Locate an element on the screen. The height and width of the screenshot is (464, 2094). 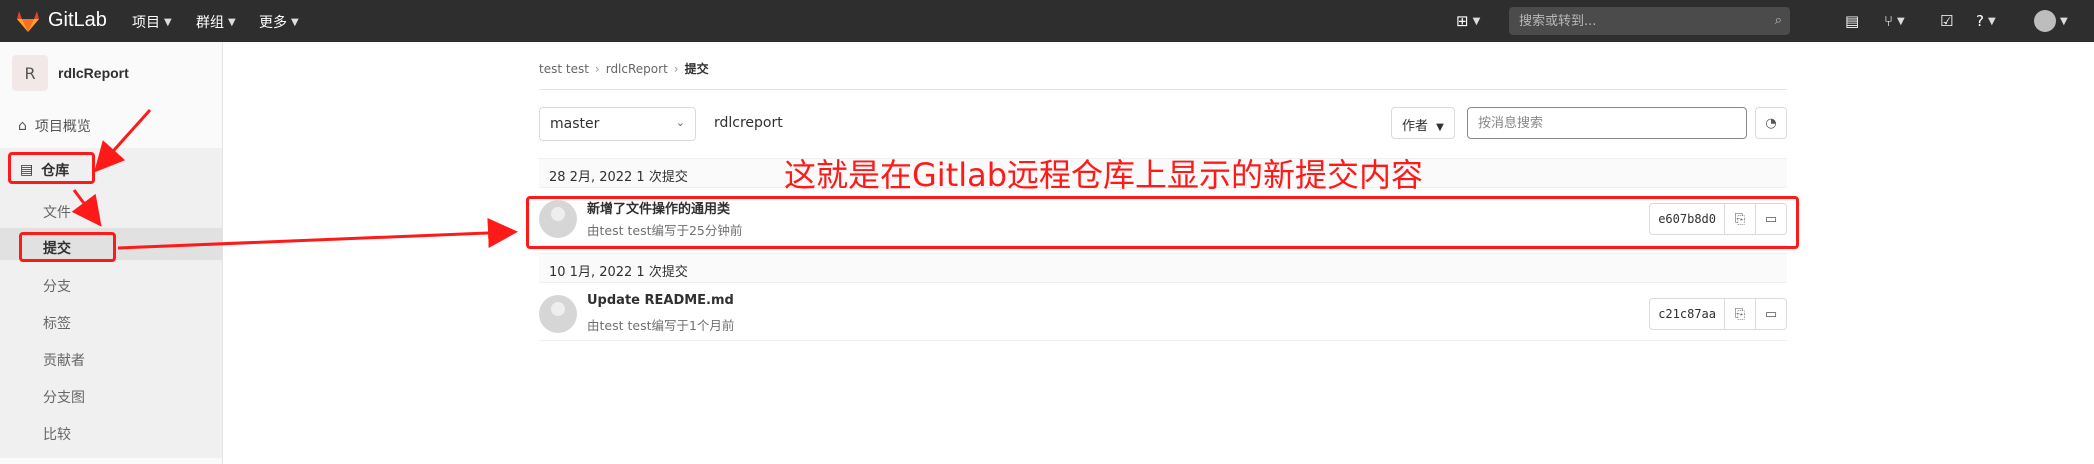
arrow-to-commit-row is located at coordinates (317, 233).